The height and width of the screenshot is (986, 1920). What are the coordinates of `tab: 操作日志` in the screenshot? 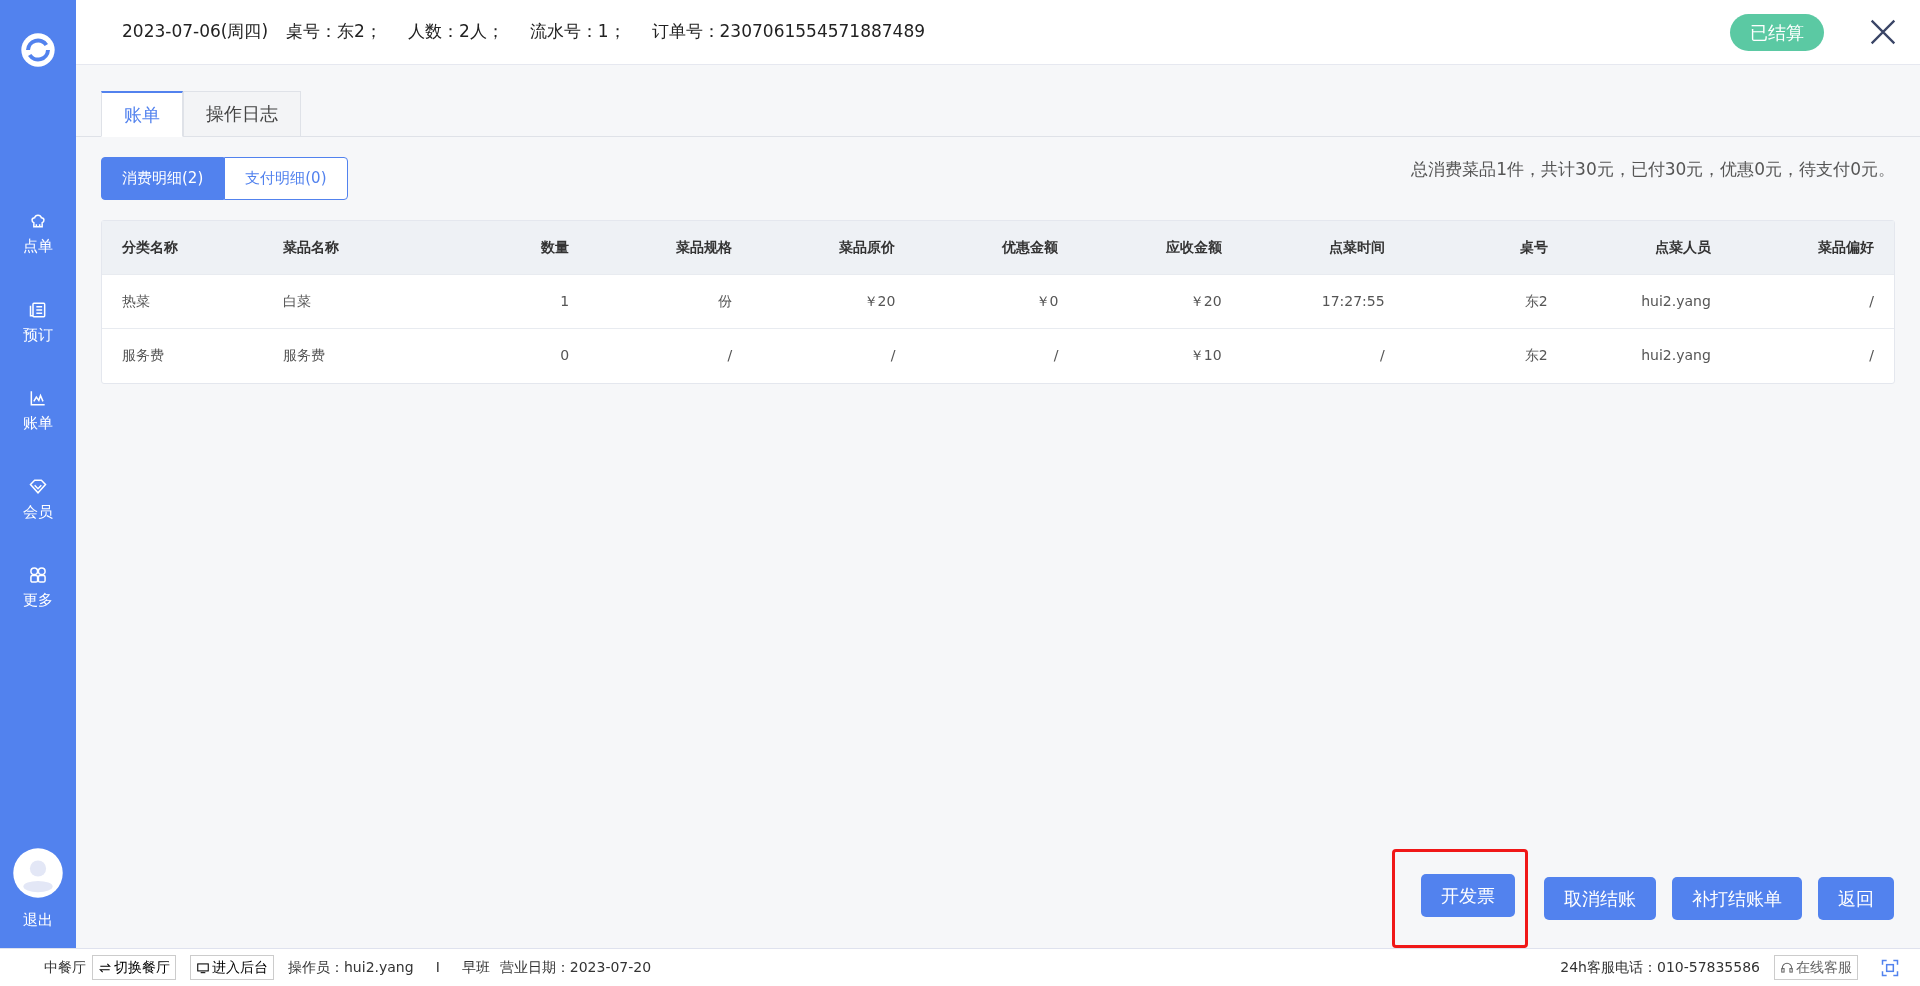 It's located at (242, 114).